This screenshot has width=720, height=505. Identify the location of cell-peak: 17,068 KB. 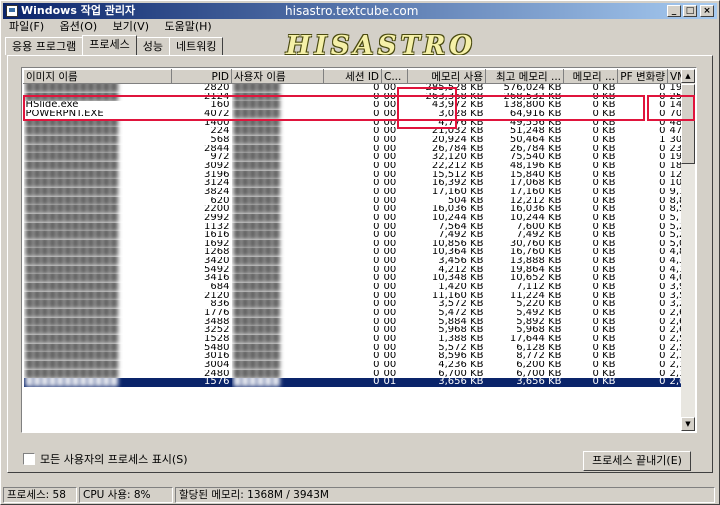
(535, 183).